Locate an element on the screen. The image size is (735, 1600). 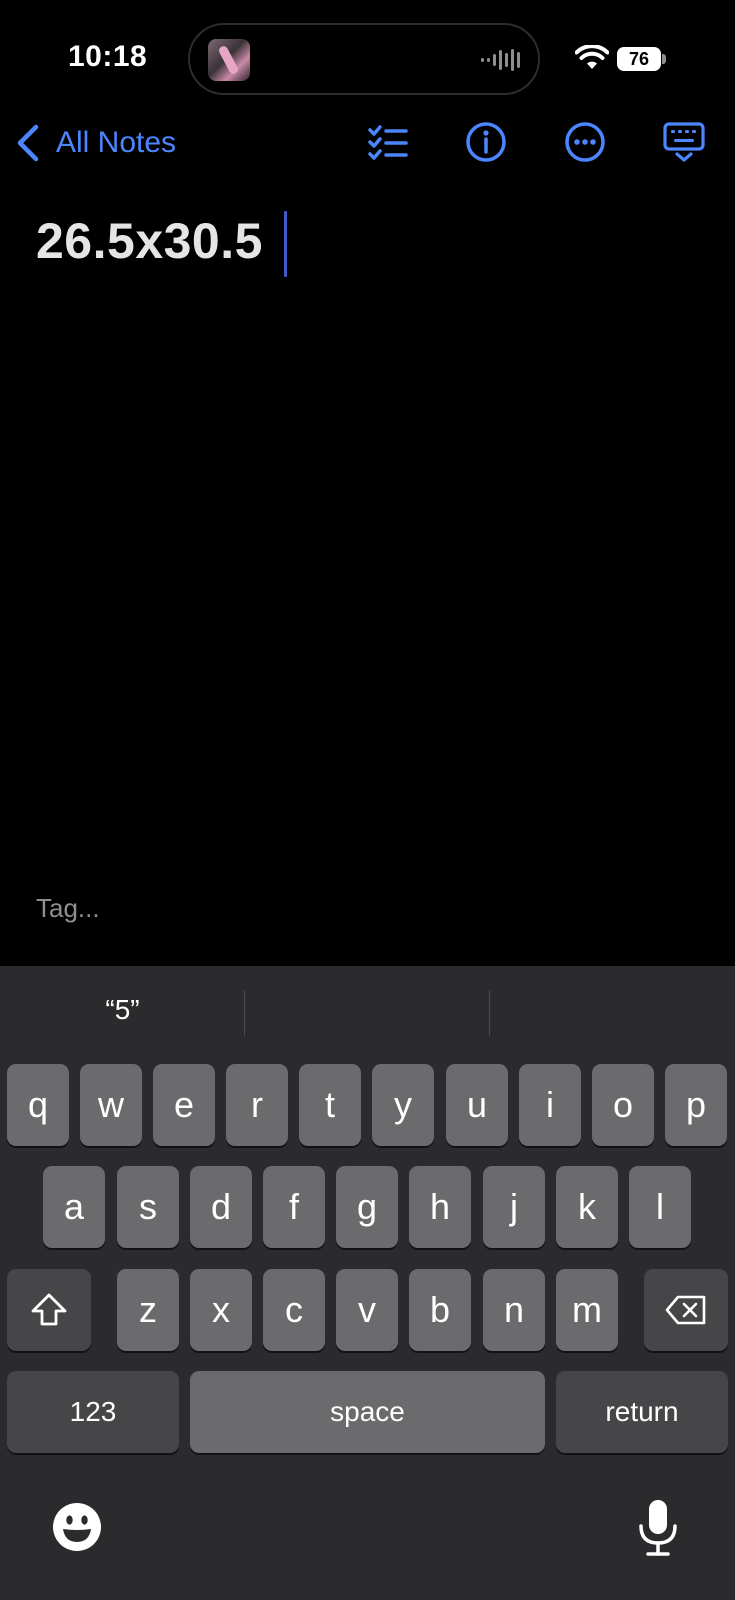
microphone-icon is located at coordinates (658, 1528).